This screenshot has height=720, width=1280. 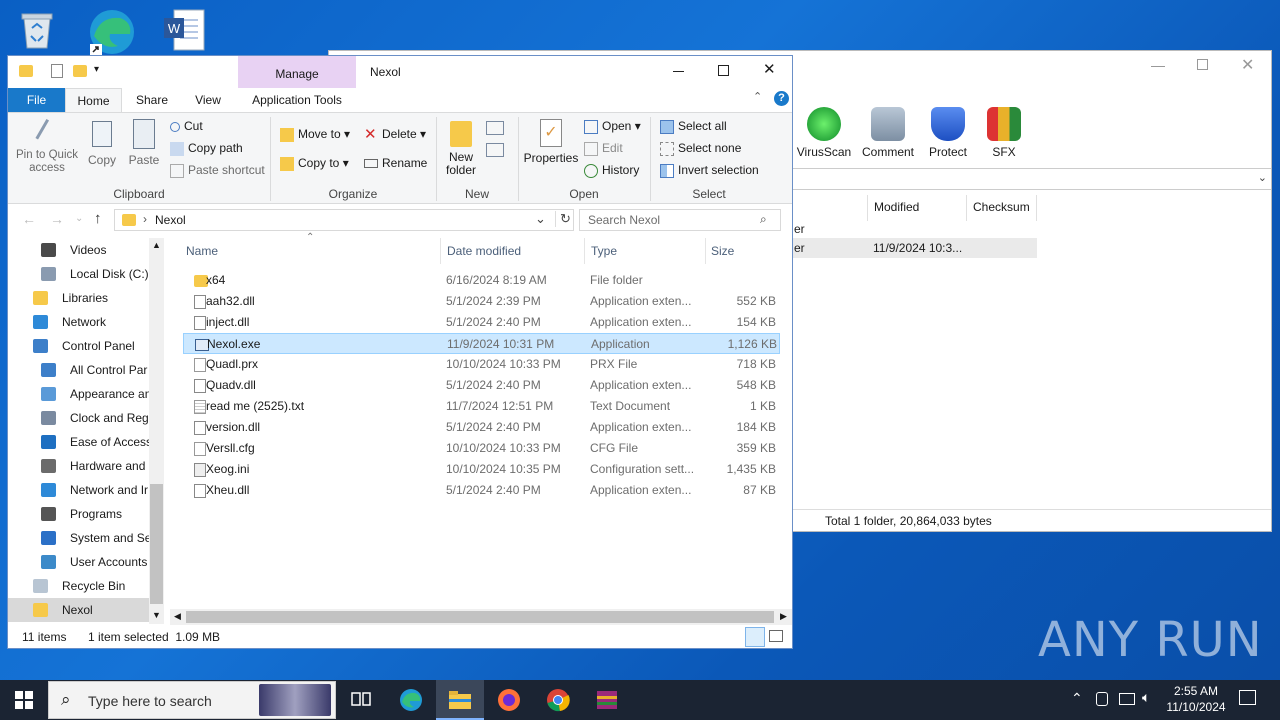 I want to click on clock: 2:55 AM 11/10/2024, so click(x=1196, y=699).